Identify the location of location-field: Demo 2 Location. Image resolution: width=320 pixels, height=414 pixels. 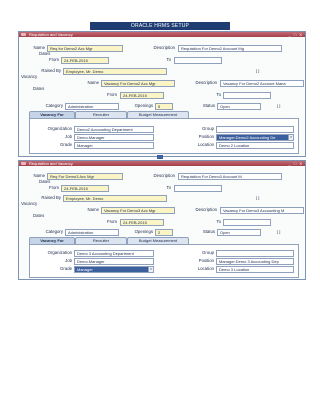
(255, 145).